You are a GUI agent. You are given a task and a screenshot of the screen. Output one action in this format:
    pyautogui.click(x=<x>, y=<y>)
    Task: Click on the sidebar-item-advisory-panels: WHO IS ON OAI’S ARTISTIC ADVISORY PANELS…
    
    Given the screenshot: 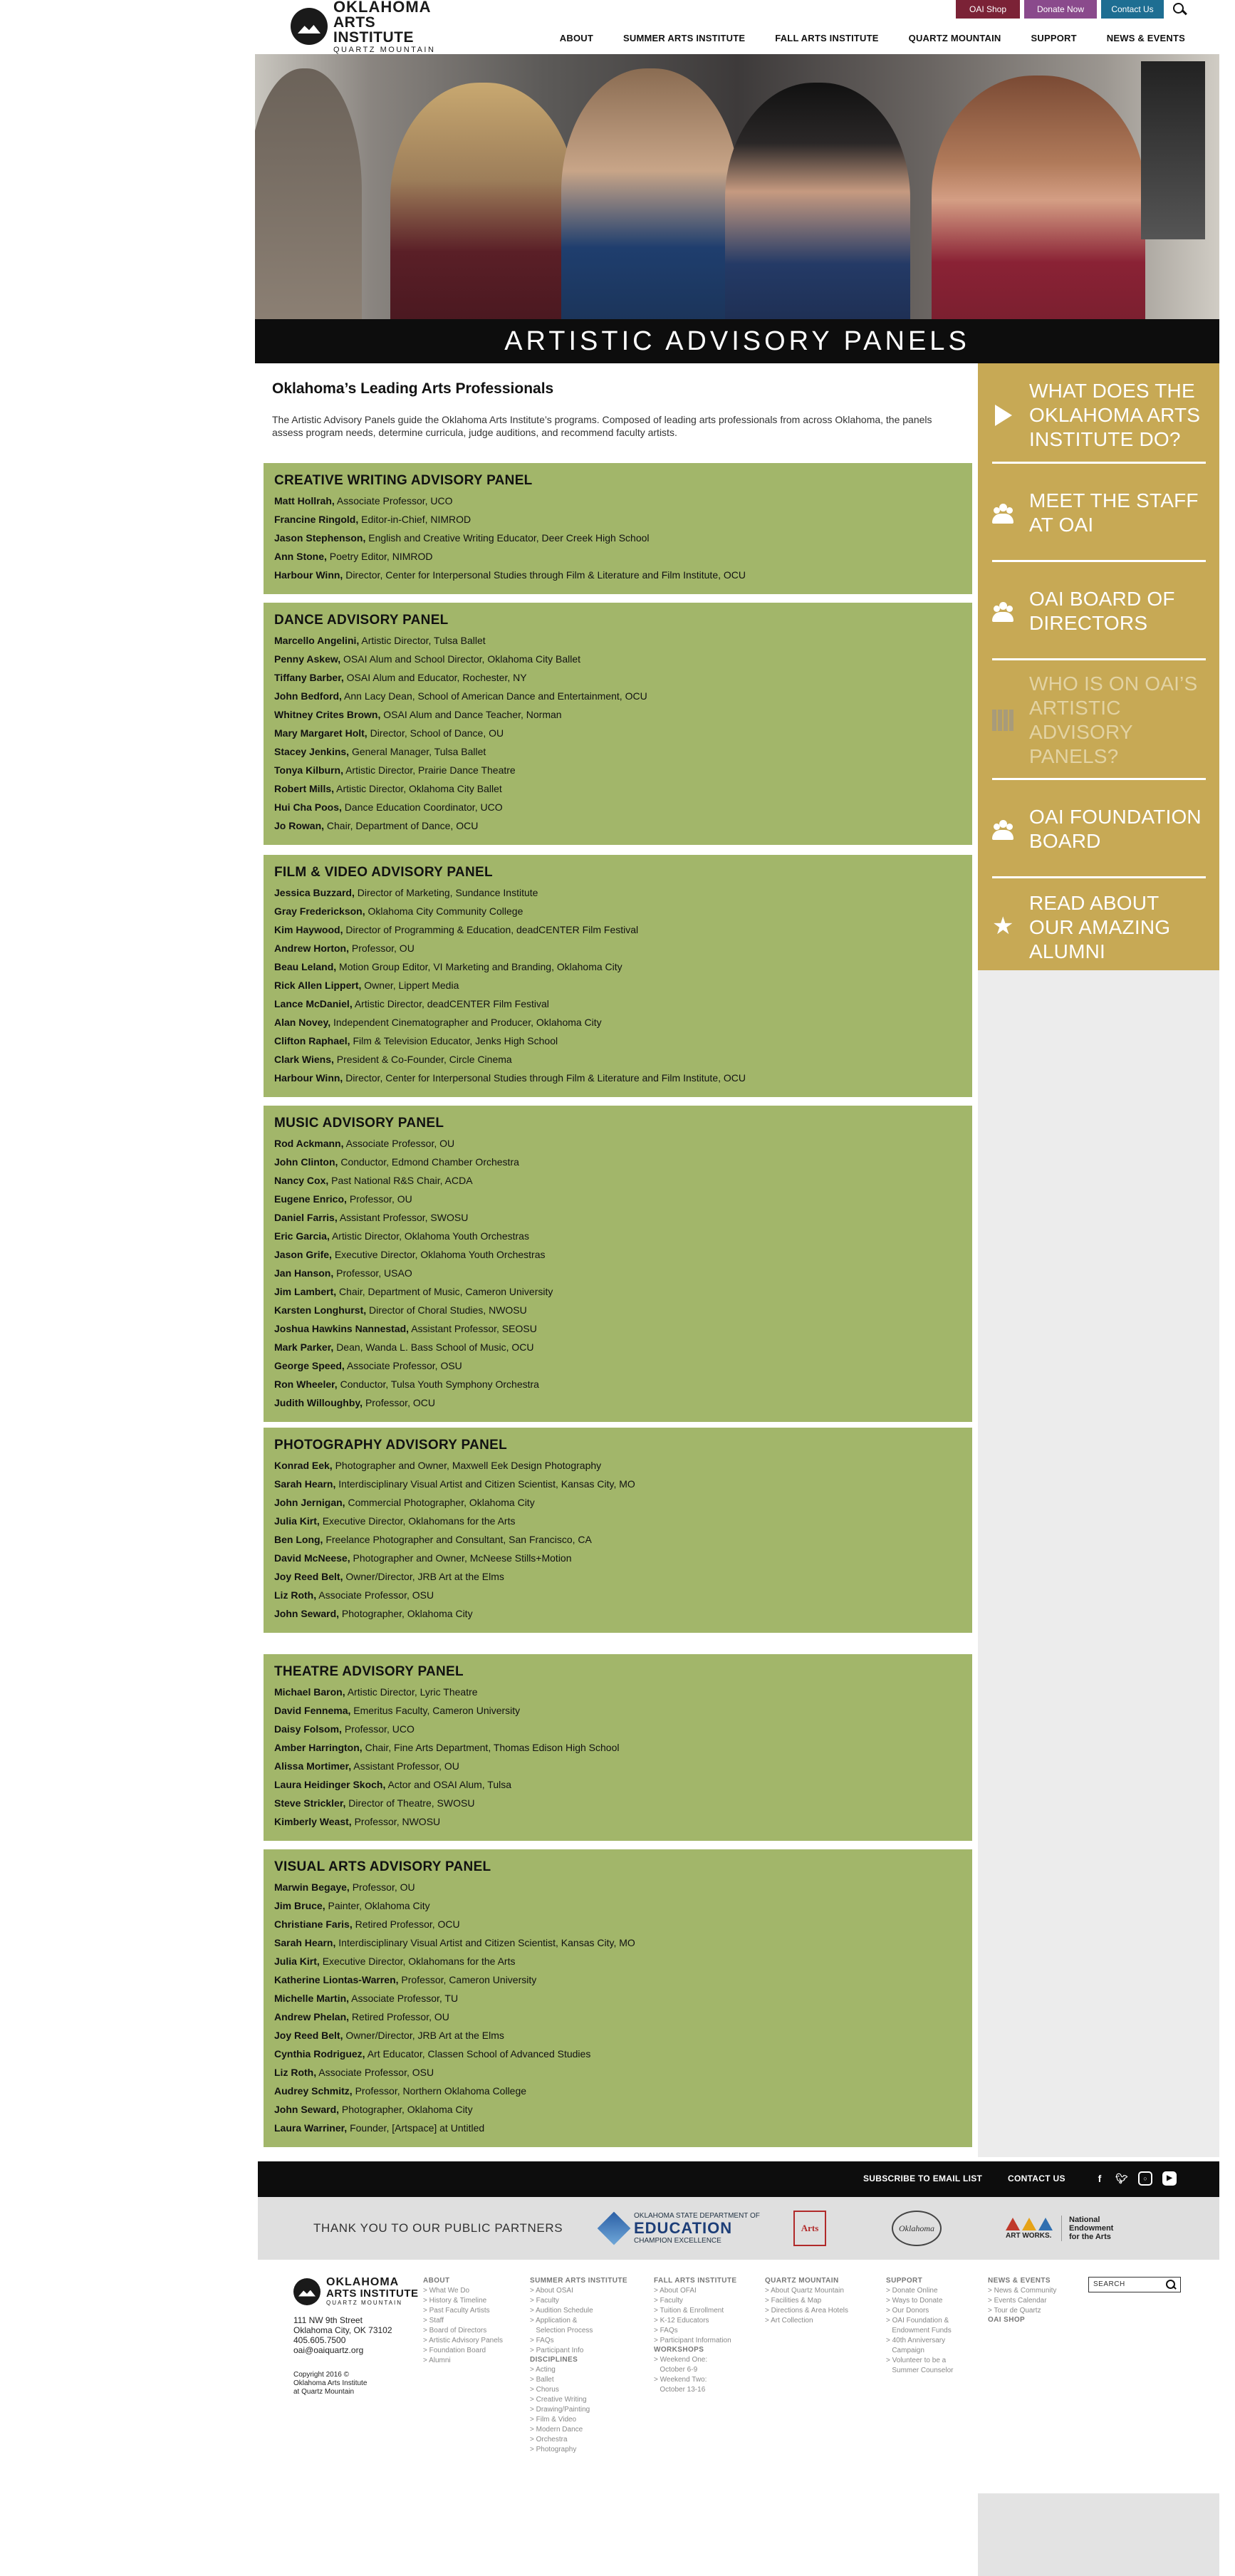 What is the action you would take?
    pyautogui.click(x=1098, y=720)
    